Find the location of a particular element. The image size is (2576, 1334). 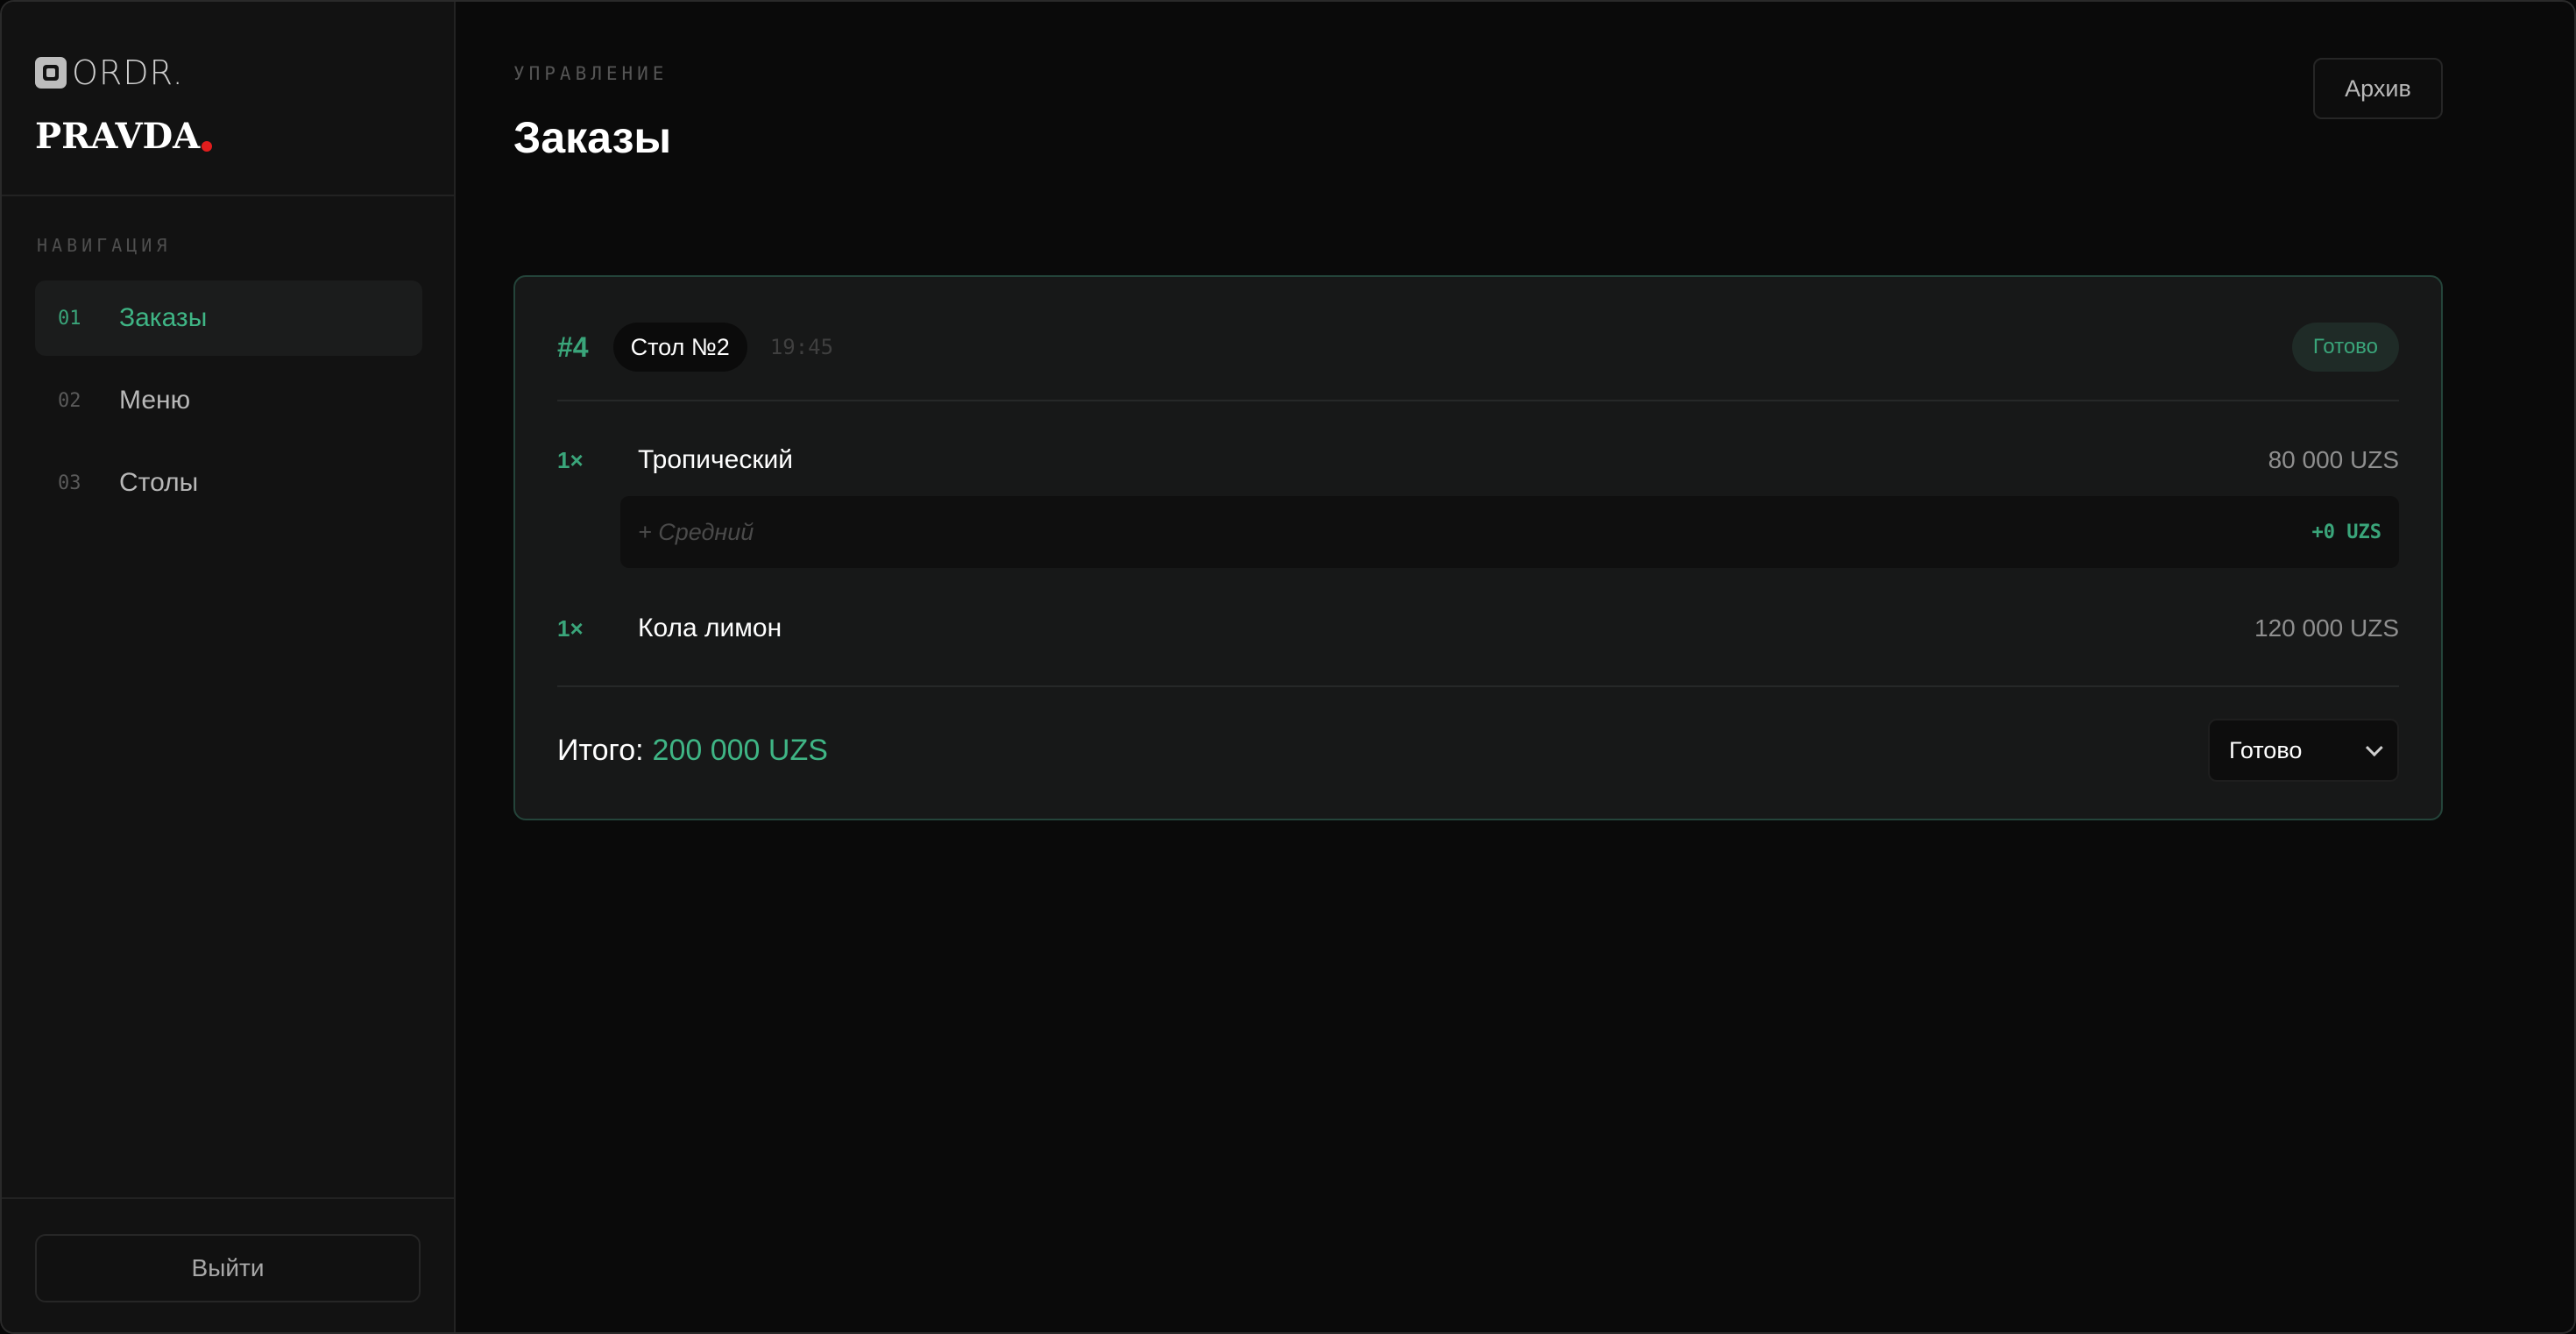

archive-button: Архив is located at coordinates (2378, 88).